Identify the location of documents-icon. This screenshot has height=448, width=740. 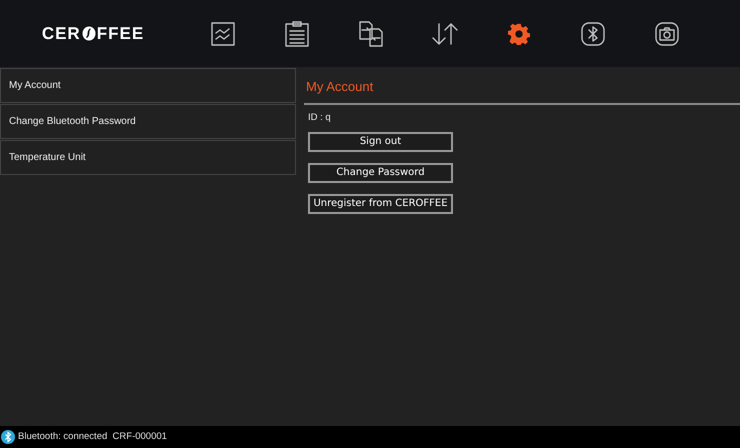
(371, 33).